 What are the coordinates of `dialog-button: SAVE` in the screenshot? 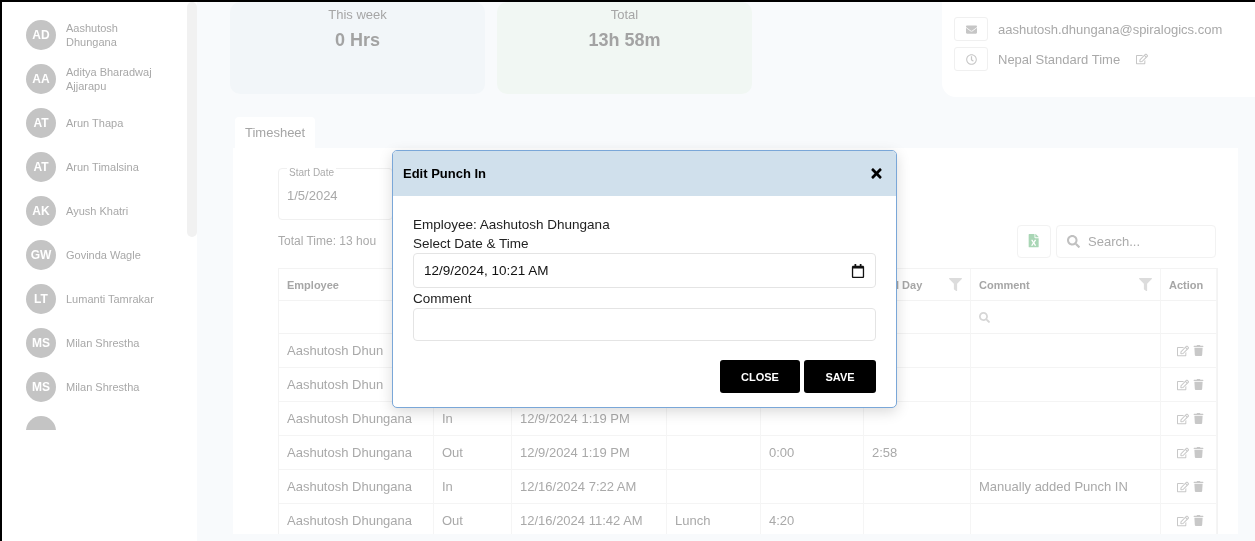 It's located at (840, 376).